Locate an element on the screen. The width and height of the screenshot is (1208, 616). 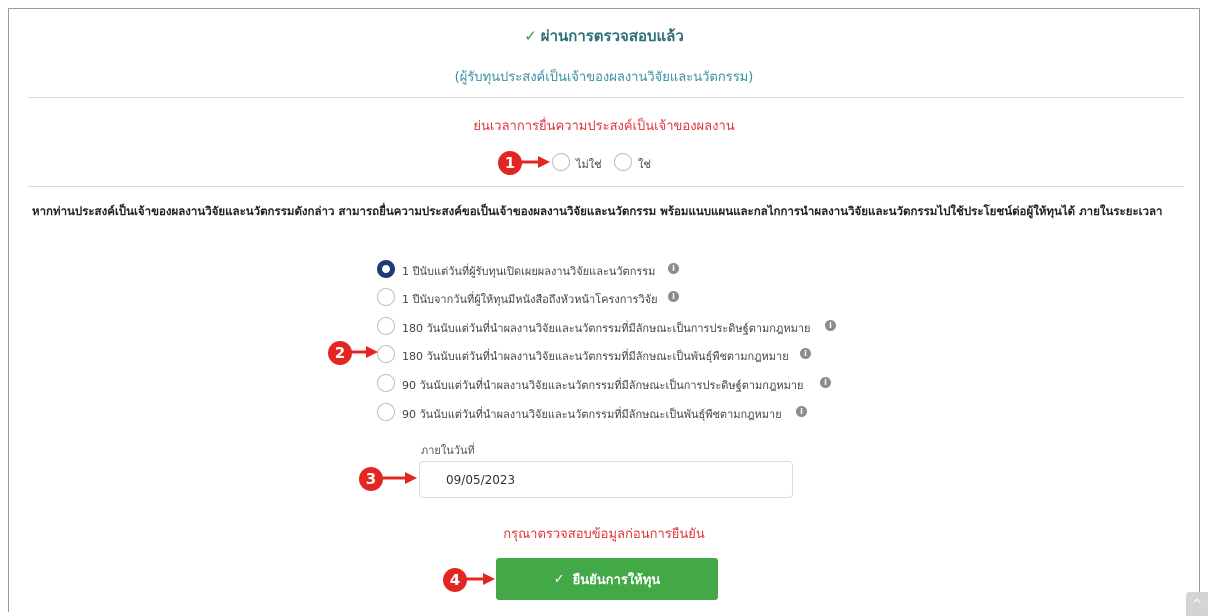
annotation-marker-2: 2 is located at coordinates (340, 353).